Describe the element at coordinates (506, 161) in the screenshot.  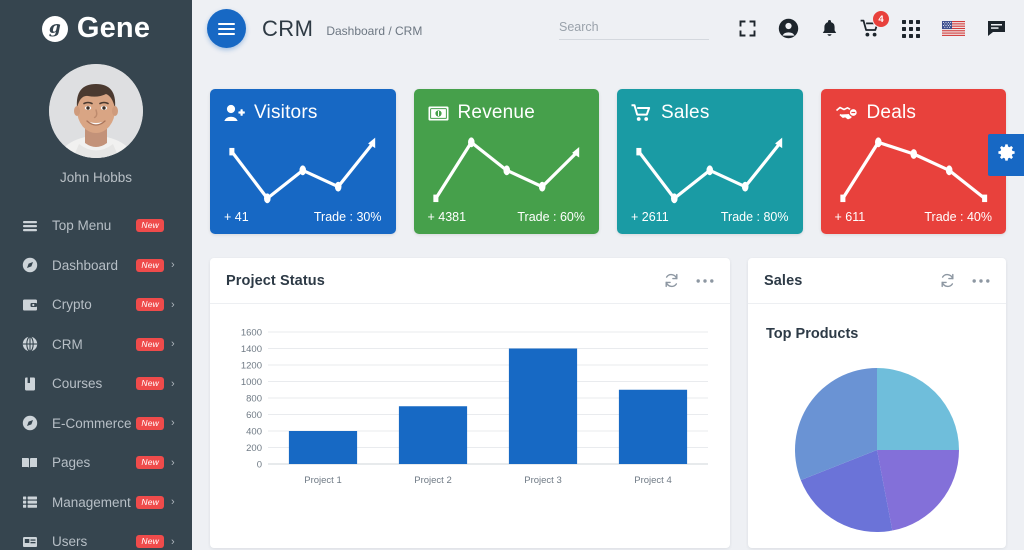
I see `stat-card-revenue: Revenue + 4381 Trade : 60%` at that location.